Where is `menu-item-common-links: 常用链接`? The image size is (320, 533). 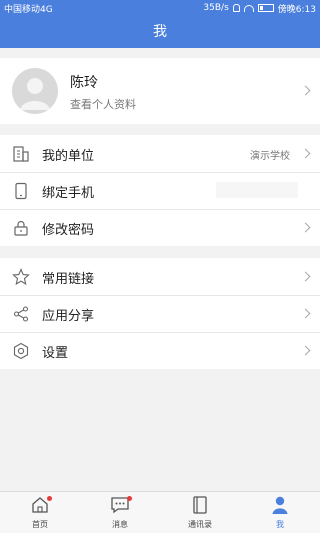
menu-item-common-links: 常用链接 is located at coordinates (160, 276).